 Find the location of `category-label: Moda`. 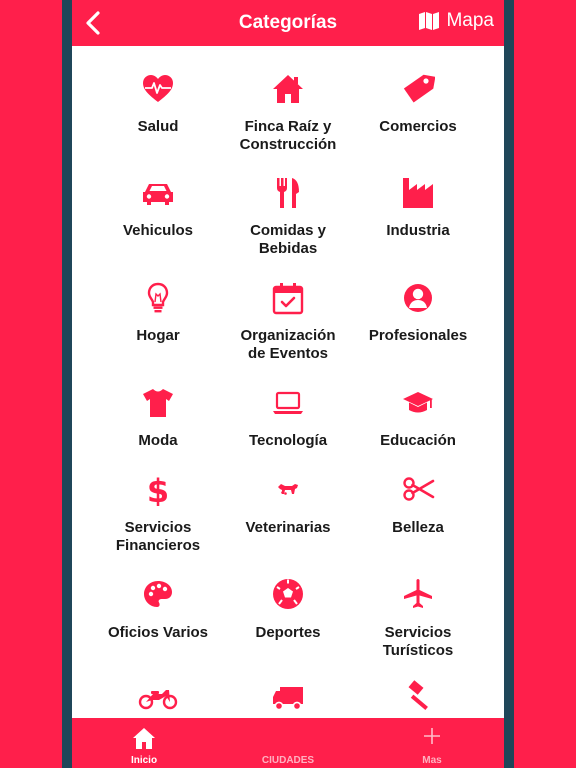

category-label: Moda is located at coordinates (158, 440).